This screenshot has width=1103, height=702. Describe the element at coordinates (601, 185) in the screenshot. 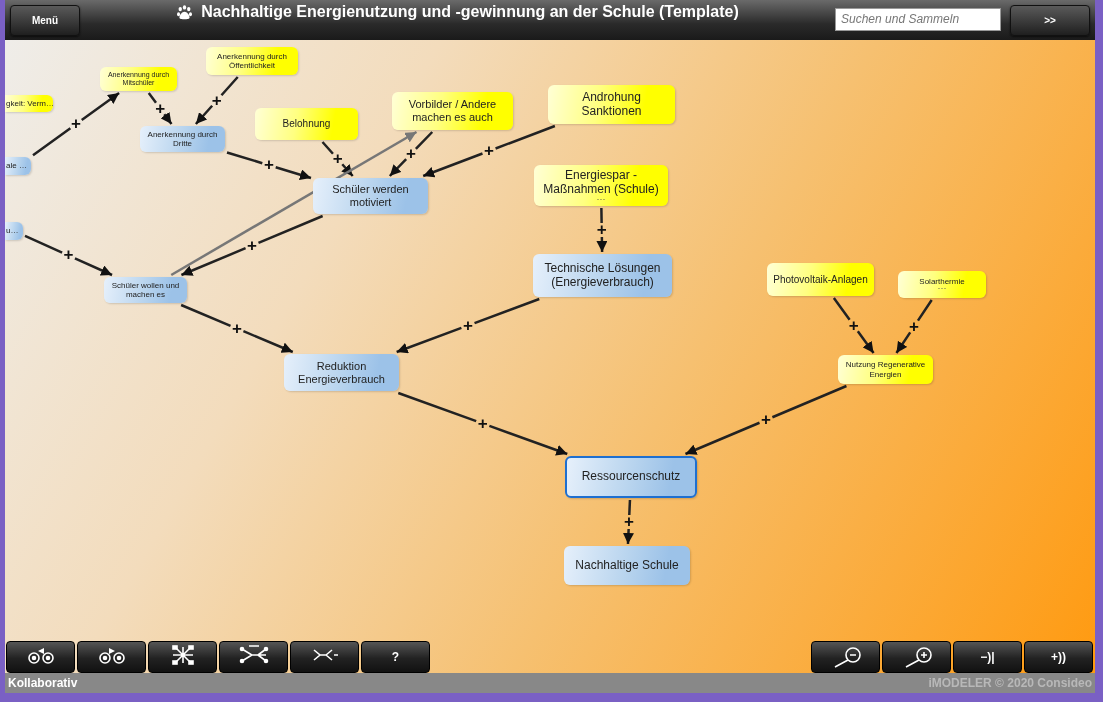

I see `diagram-node: Energiespar - Maßnahmen (Schule) ···` at that location.